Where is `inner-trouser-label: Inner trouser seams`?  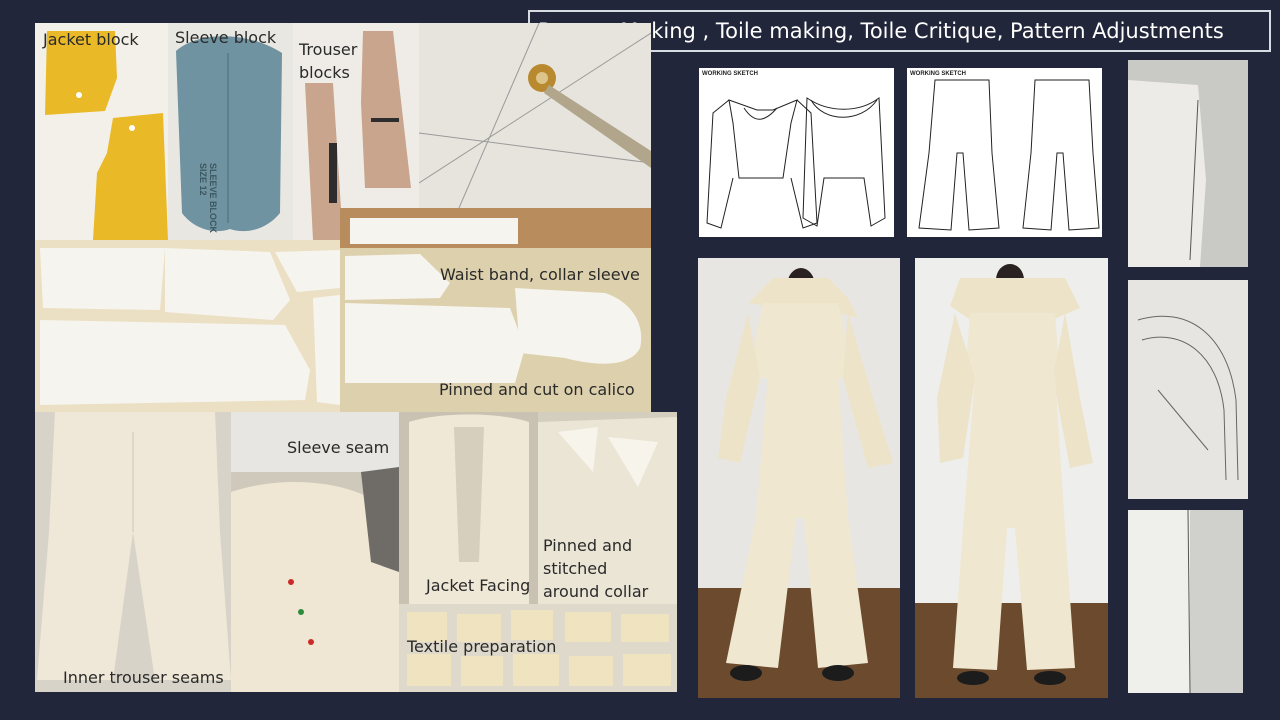
inner-trouser-label: Inner trouser seams is located at coordinates (143, 677).